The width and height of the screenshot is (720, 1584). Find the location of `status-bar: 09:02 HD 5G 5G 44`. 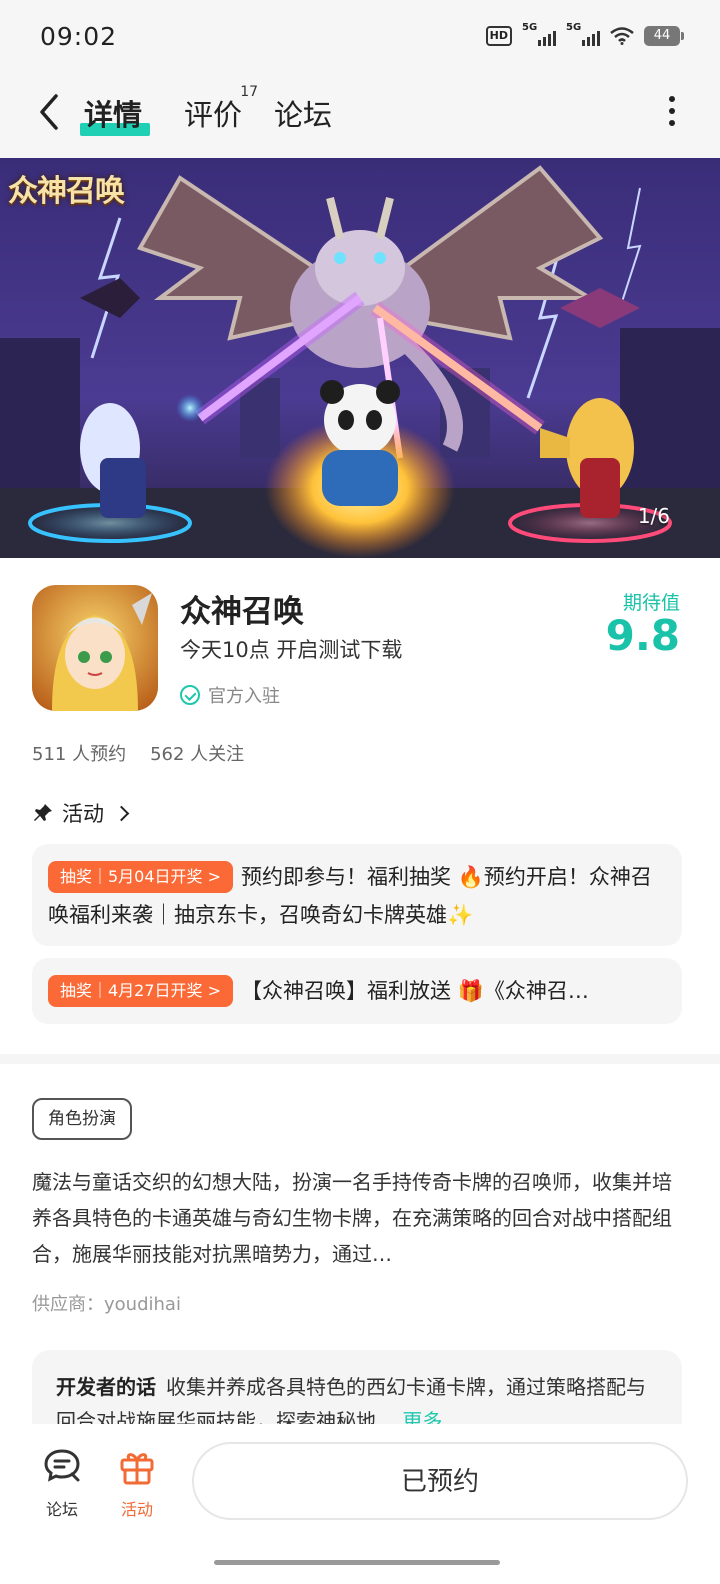

status-bar: 09:02 HD 5G 5G 44 is located at coordinates (360, 38).